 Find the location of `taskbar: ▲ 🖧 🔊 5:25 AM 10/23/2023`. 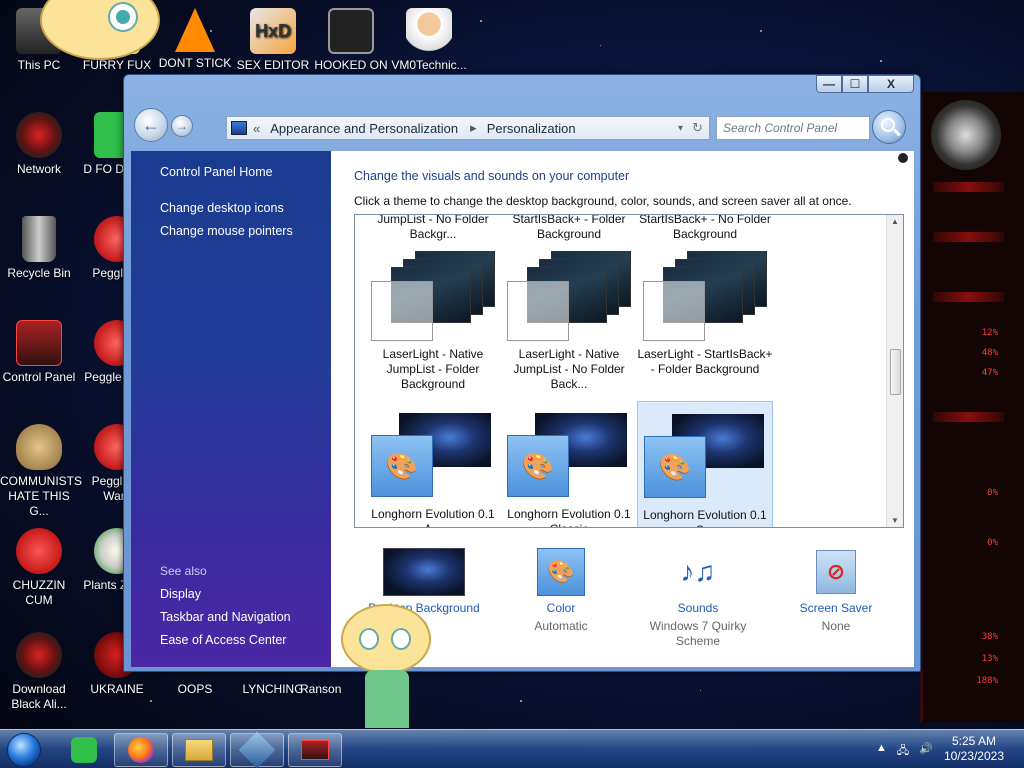

taskbar: ▲ 🖧 🔊 5:25 AM 10/23/2023 is located at coordinates (512, 748).